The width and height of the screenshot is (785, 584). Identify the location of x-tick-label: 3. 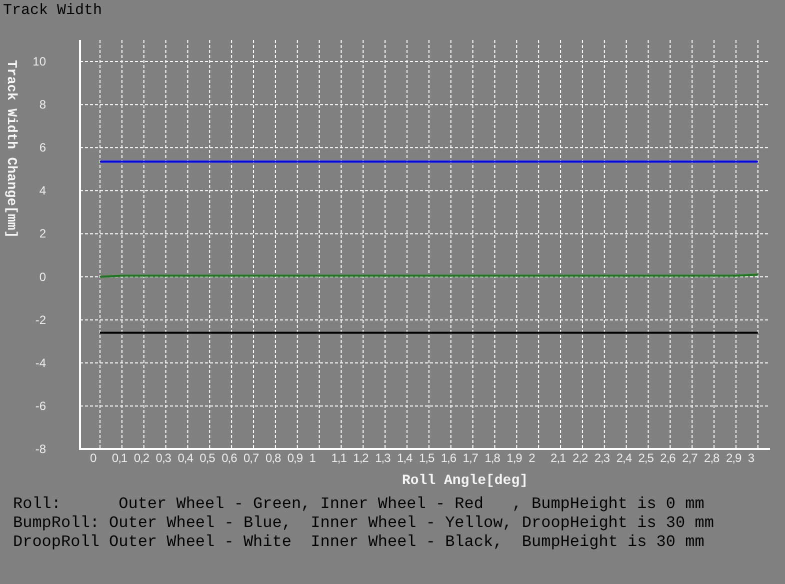
(751, 458).